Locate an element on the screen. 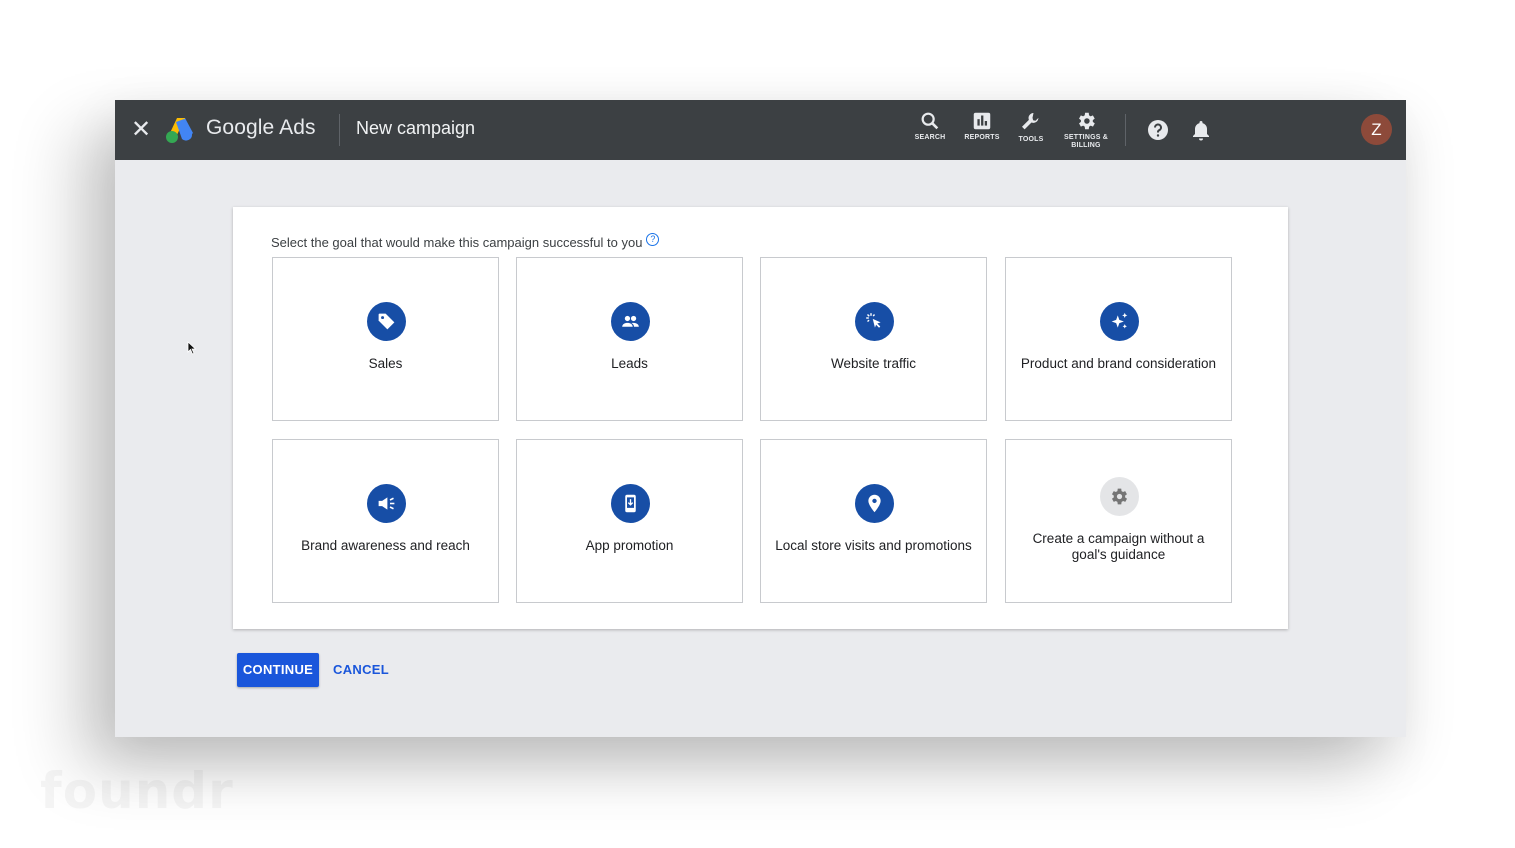 This screenshot has width=1515, height=848. watermark: foundr is located at coordinates (137, 791).